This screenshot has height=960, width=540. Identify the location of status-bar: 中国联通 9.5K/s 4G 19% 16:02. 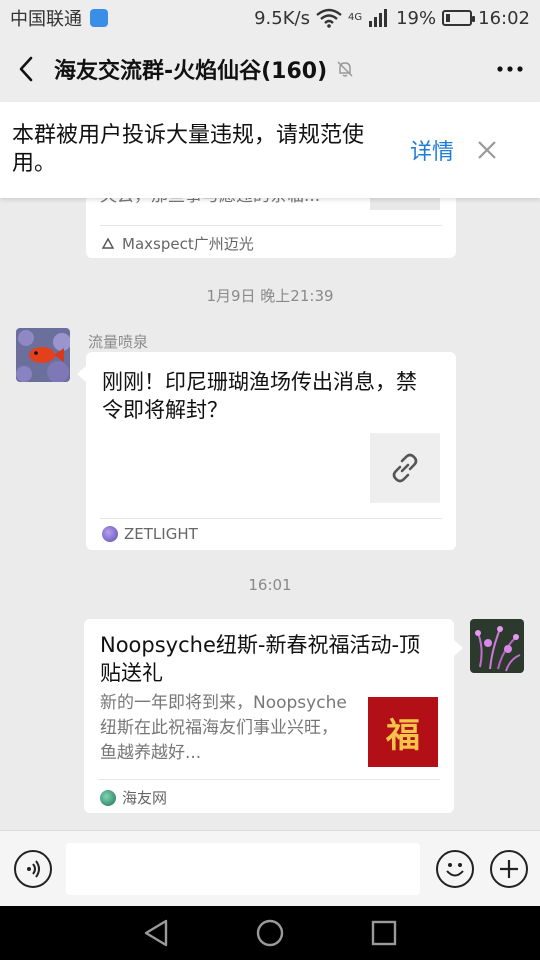
(270, 18).